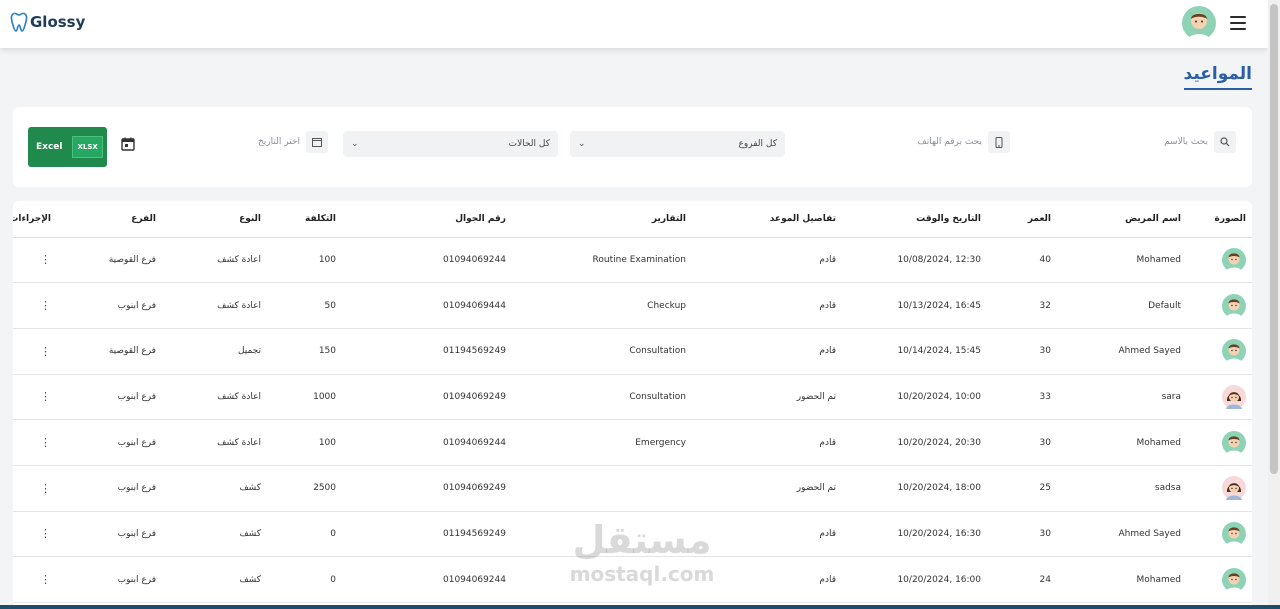 The width and height of the screenshot is (1280, 609). I want to click on date-picker: اختر التاريخ, so click(293, 142).